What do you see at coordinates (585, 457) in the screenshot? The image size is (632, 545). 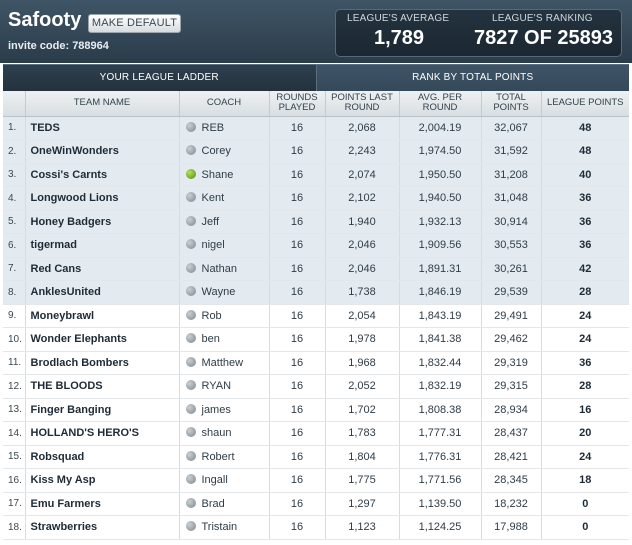 I see `league-points-cell: 24` at bounding box center [585, 457].